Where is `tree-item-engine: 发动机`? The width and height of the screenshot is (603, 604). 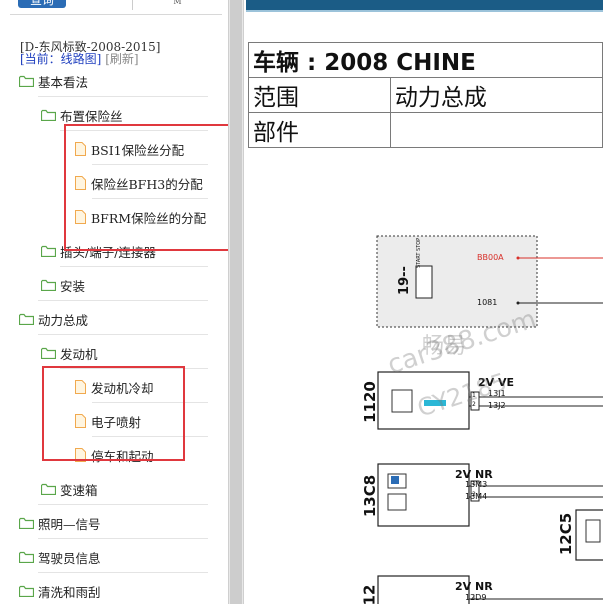 tree-item-engine: 发动机 is located at coordinates (69, 353).